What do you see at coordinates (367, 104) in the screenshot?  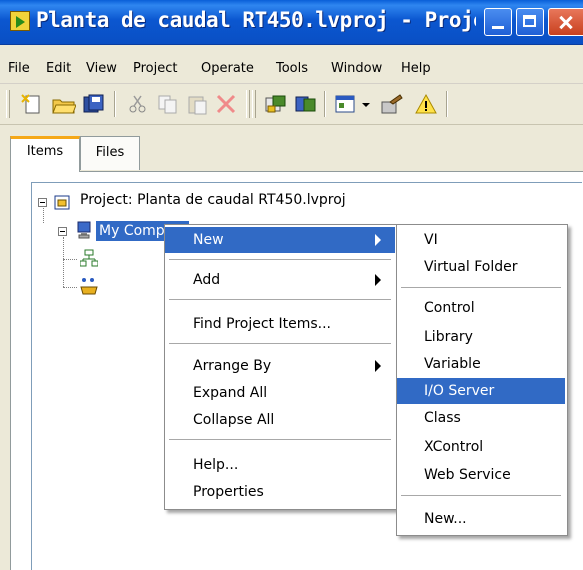 I see `view-dropdown-arrow-icon` at bounding box center [367, 104].